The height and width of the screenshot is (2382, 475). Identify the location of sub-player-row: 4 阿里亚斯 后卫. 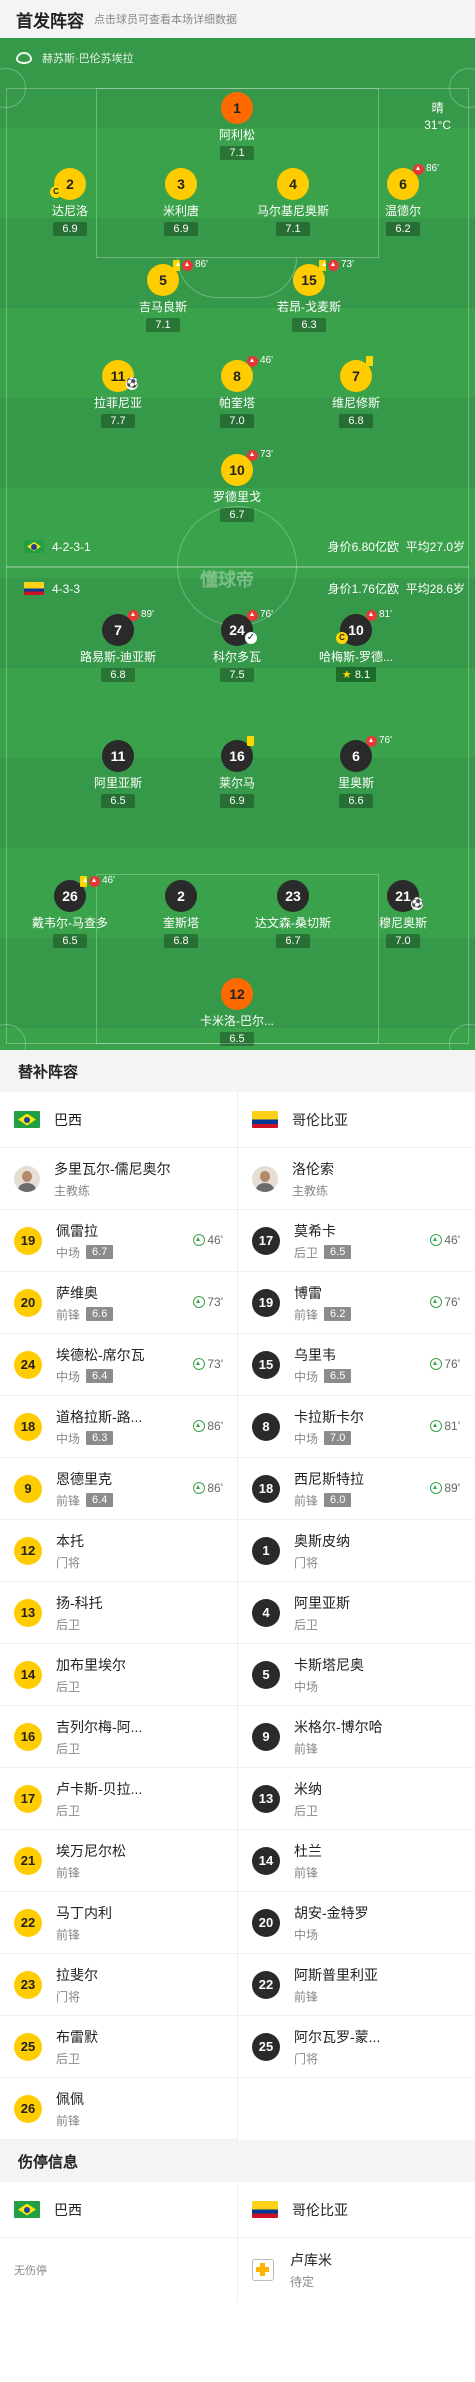
(356, 1613).